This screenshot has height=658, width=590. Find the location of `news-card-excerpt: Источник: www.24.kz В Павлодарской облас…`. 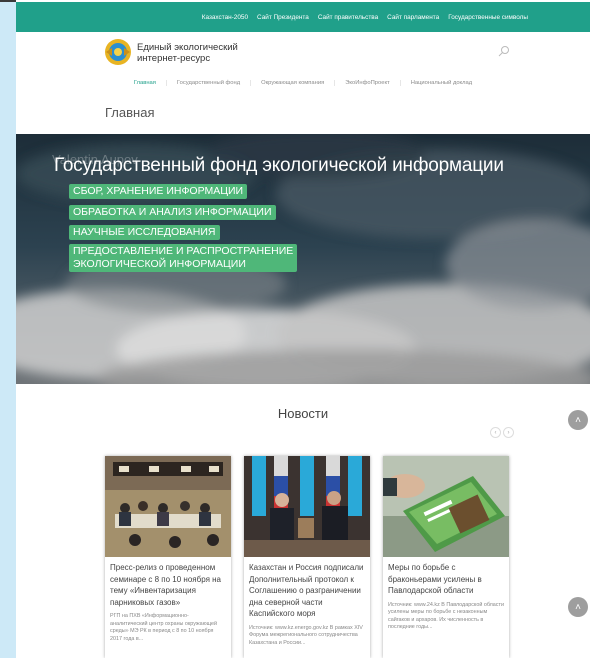

news-card-excerpt: Источник: www.24.kz В Павлодарской облас… is located at coordinates (446, 616).